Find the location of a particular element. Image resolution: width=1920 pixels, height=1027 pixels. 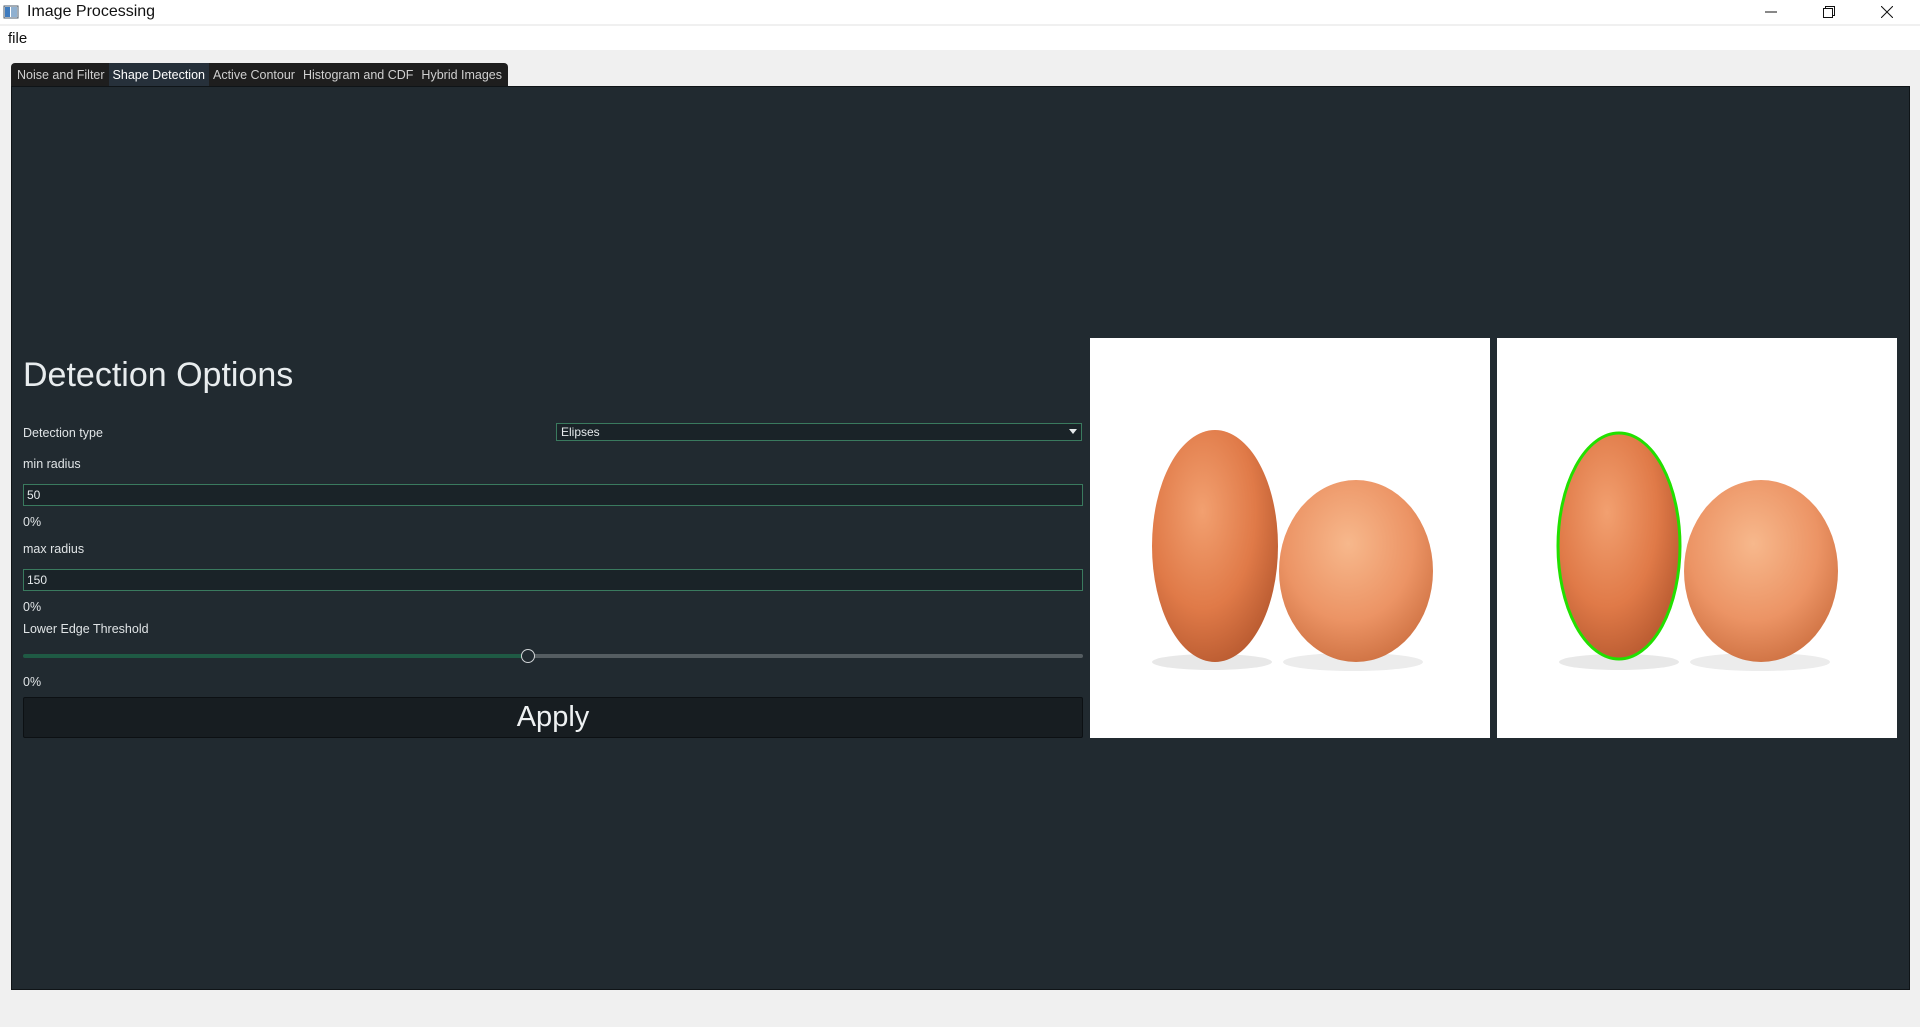

minimize-button is located at coordinates (1771, 12).